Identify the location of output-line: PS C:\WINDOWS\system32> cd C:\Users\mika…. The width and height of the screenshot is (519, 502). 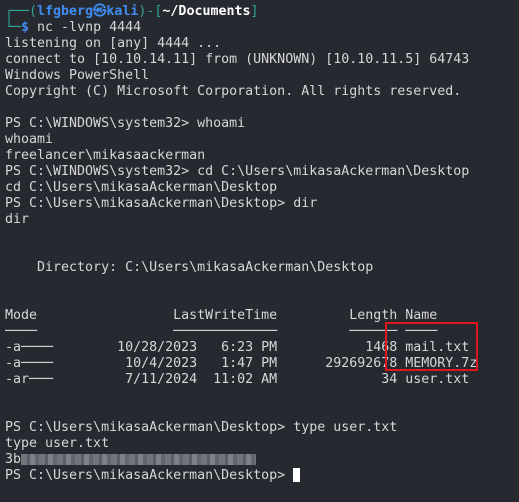
(237, 171).